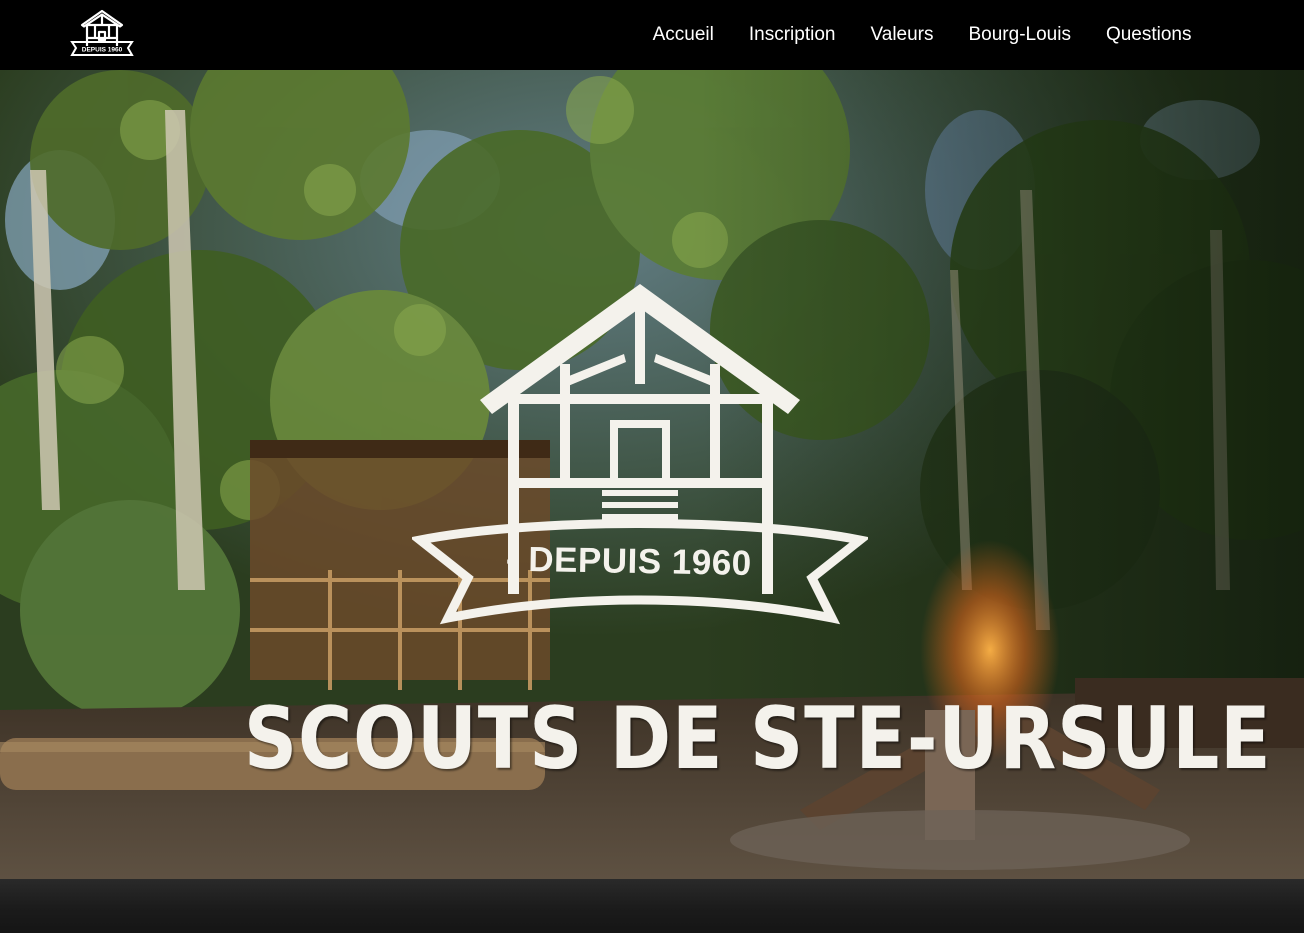 This screenshot has height=933, width=1304. I want to click on nav-link-inscription: Inscription, so click(792, 35).